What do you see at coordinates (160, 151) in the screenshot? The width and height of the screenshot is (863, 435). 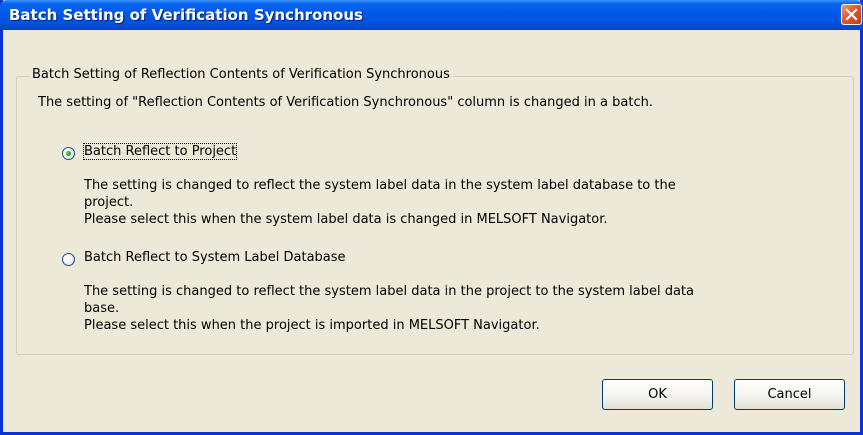 I see `option-label-batch-reflect-to-project: Batch Reflect to Project` at bounding box center [160, 151].